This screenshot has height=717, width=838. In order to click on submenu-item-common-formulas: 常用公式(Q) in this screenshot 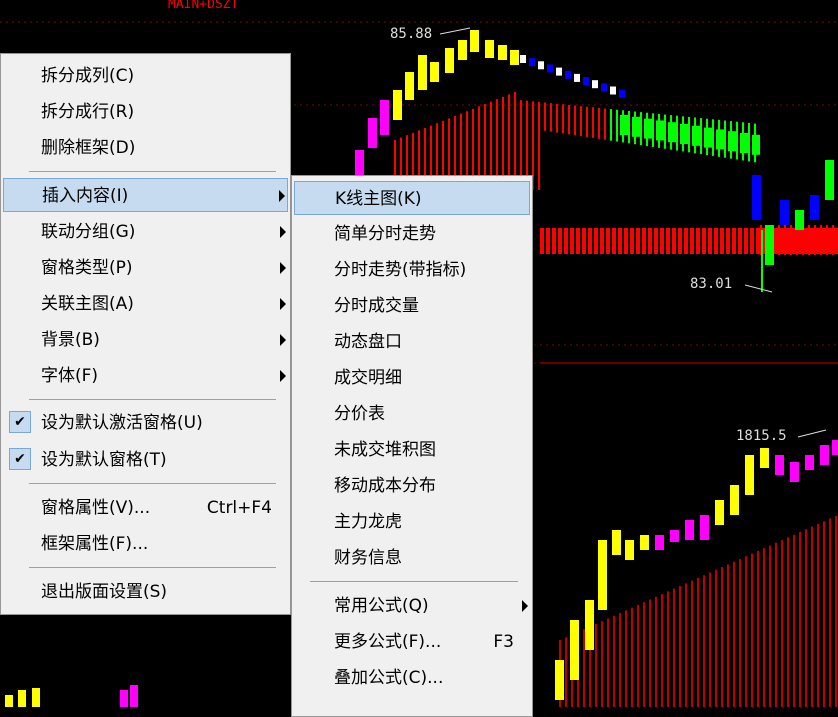, I will do `click(412, 606)`.